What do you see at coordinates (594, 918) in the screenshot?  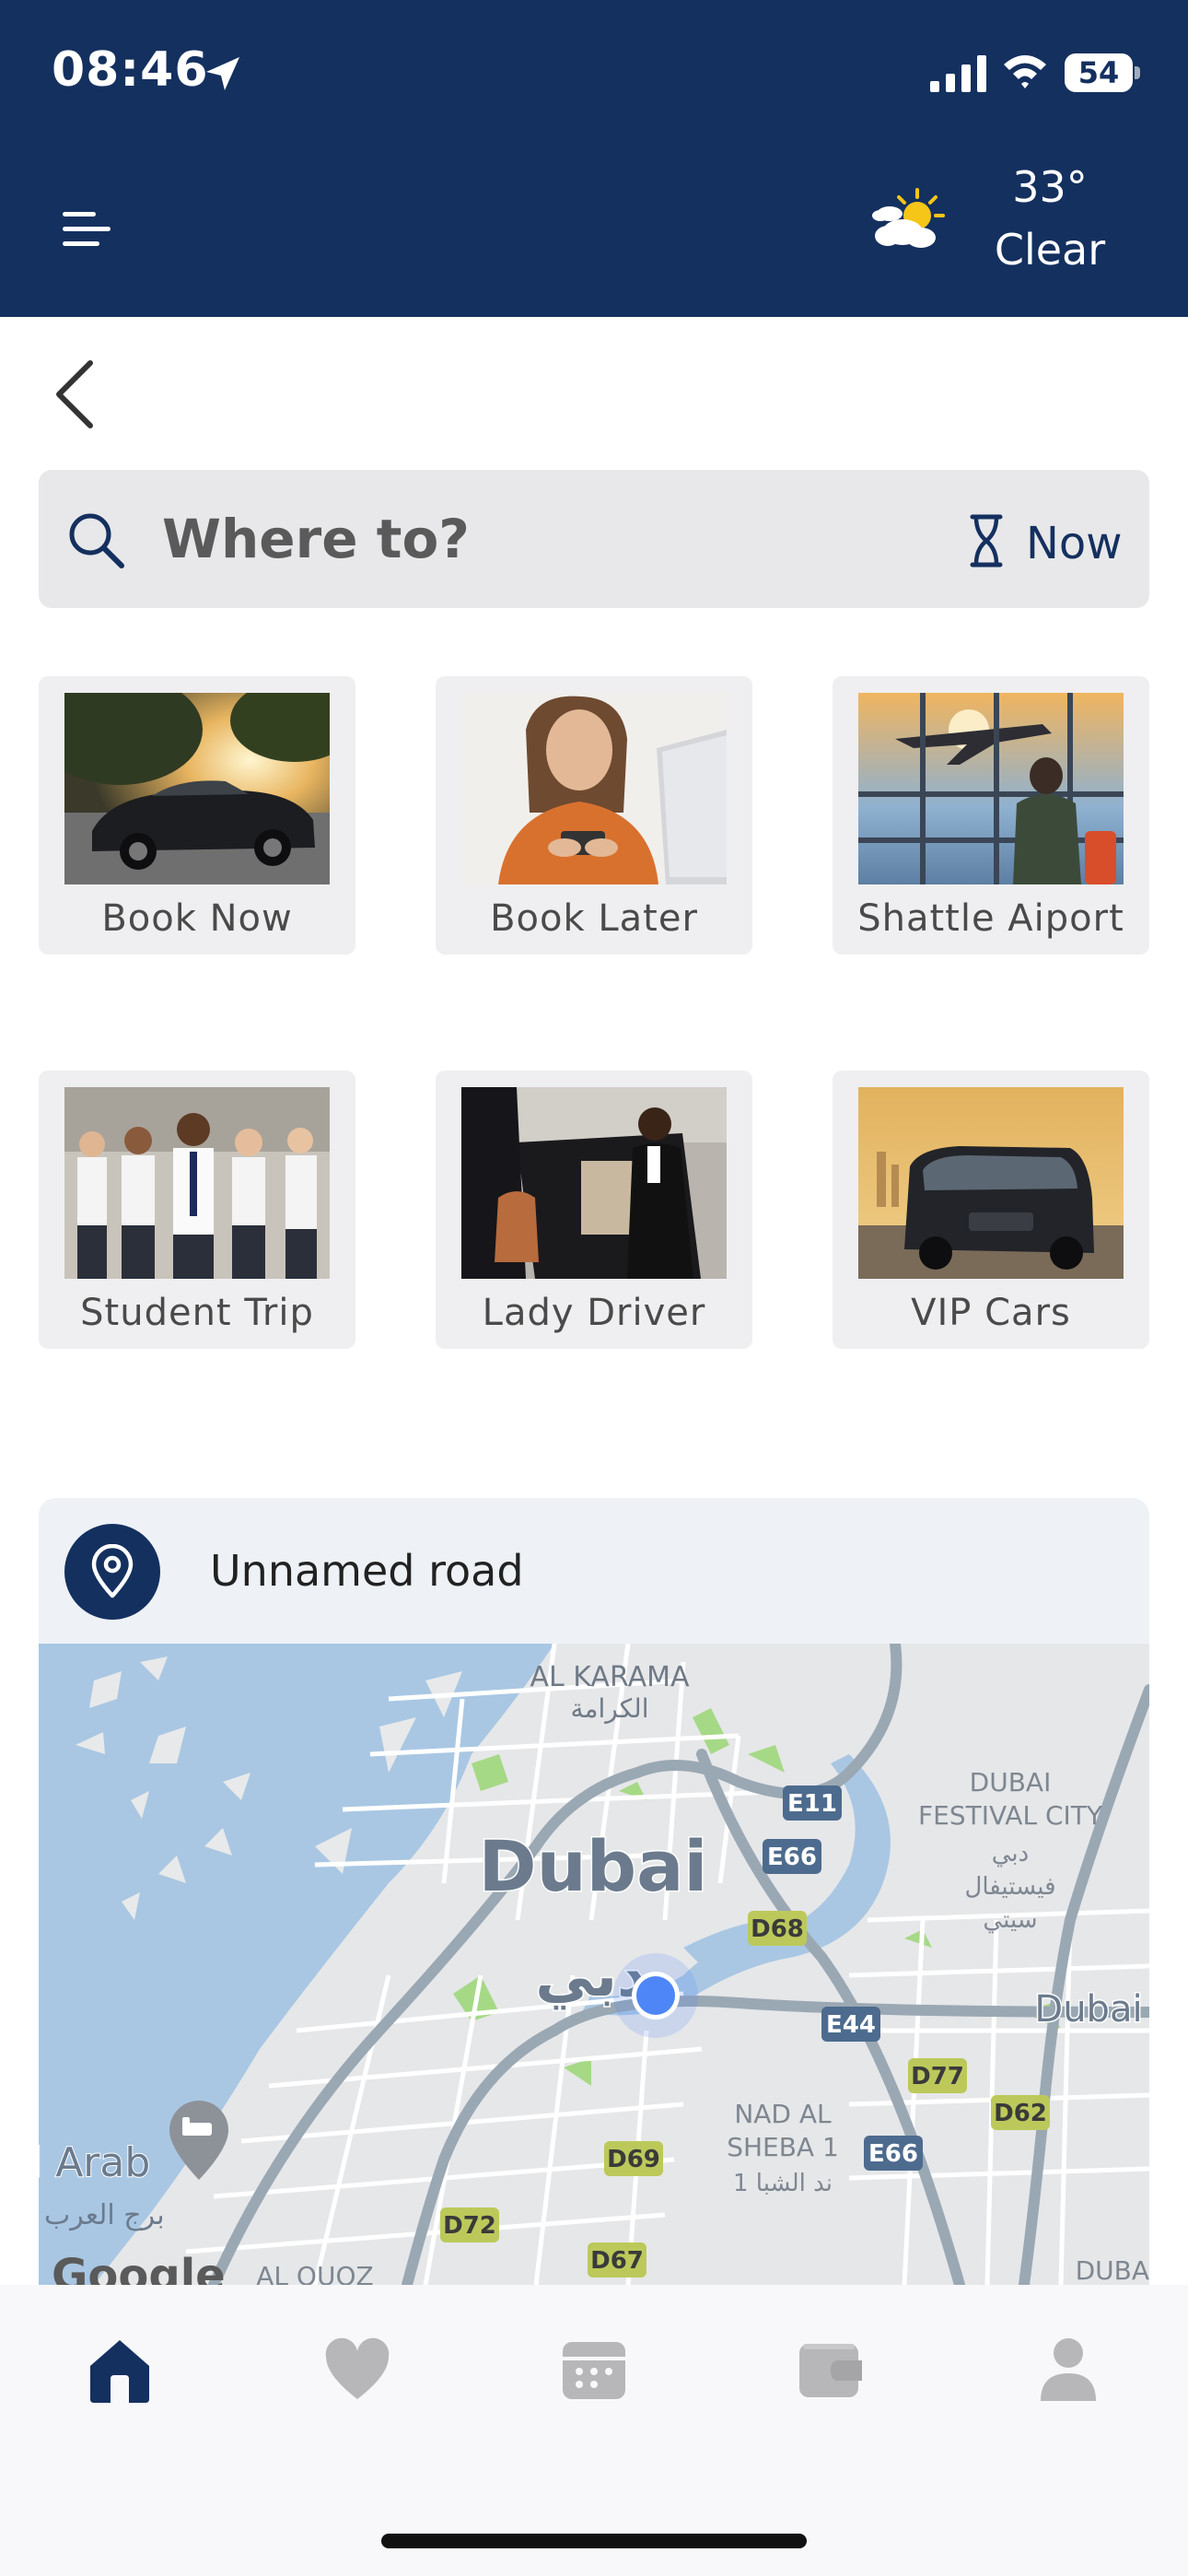 I see `service-label: Book Later` at bounding box center [594, 918].